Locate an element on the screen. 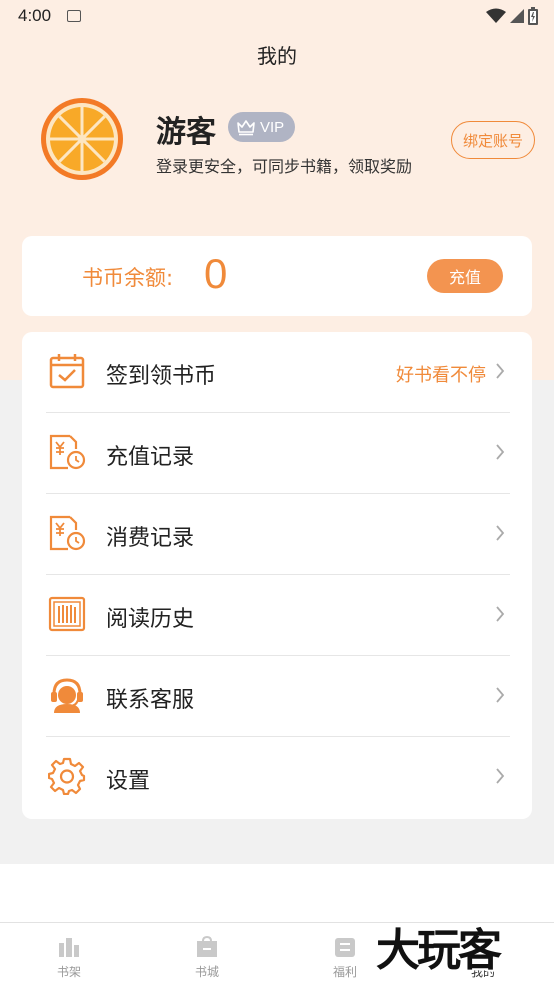  battery-icon is located at coordinates (533, 16).